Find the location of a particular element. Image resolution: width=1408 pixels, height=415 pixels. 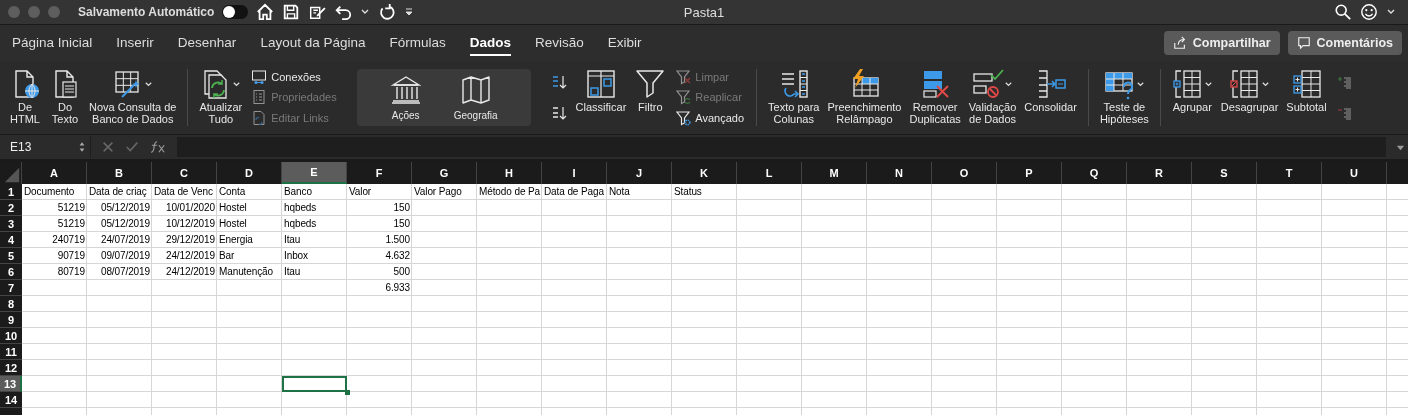

ribbon-button: Validação de Dados is located at coordinates (992, 97).